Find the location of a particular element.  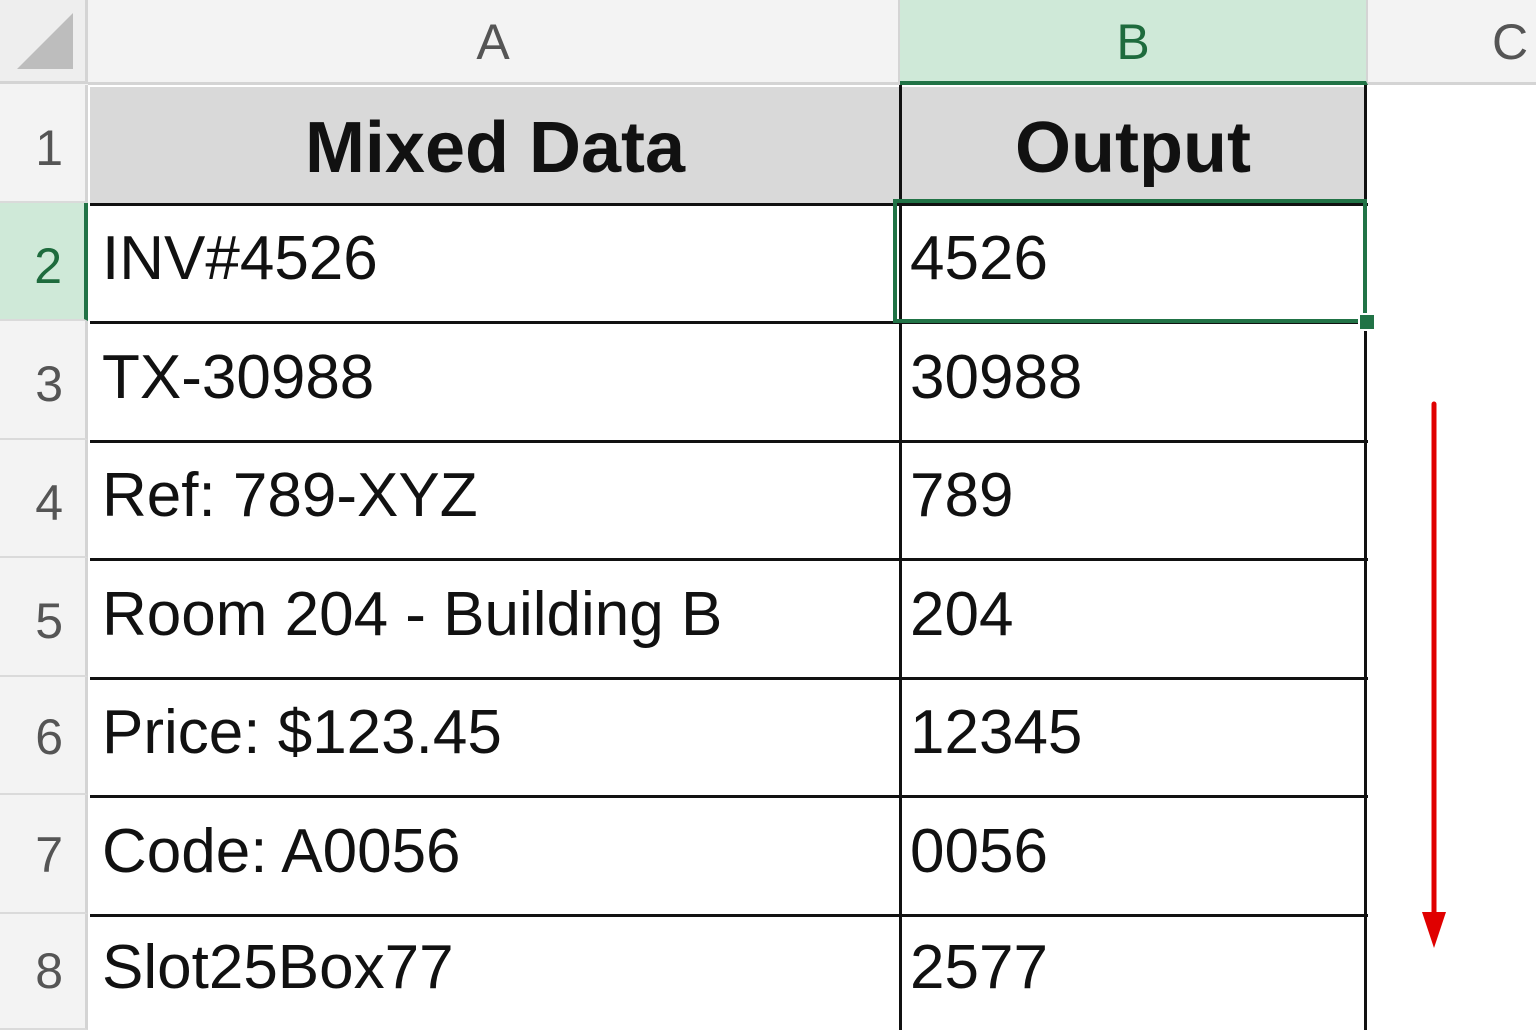

row-header-5: 5 is located at coordinates (44, 617).